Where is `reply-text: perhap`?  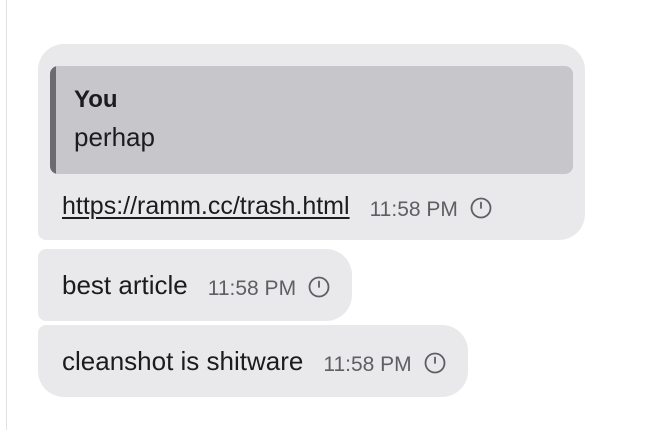
reply-text: perhap is located at coordinates (114, 137).